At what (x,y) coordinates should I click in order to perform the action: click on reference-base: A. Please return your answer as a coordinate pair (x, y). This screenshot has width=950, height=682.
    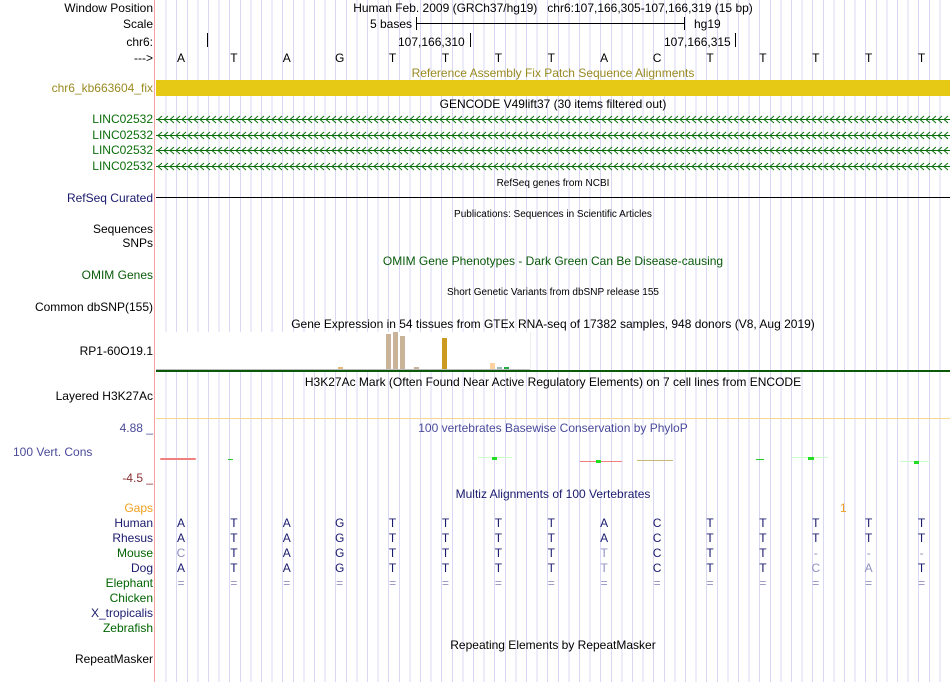
    Looking at the image, I should click on (604, 58).